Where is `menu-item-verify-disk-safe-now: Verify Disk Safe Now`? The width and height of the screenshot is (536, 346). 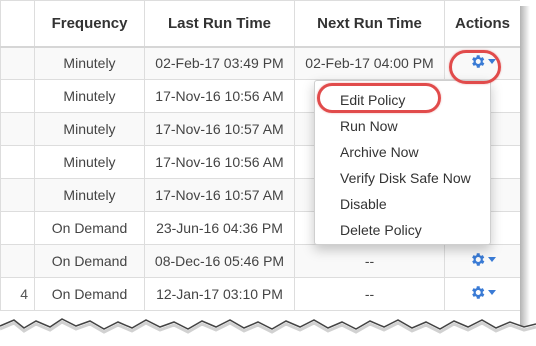 menu-item-verify-disk-safe-now: Verify Disk Safe Now is located at coordinates (402, 178).